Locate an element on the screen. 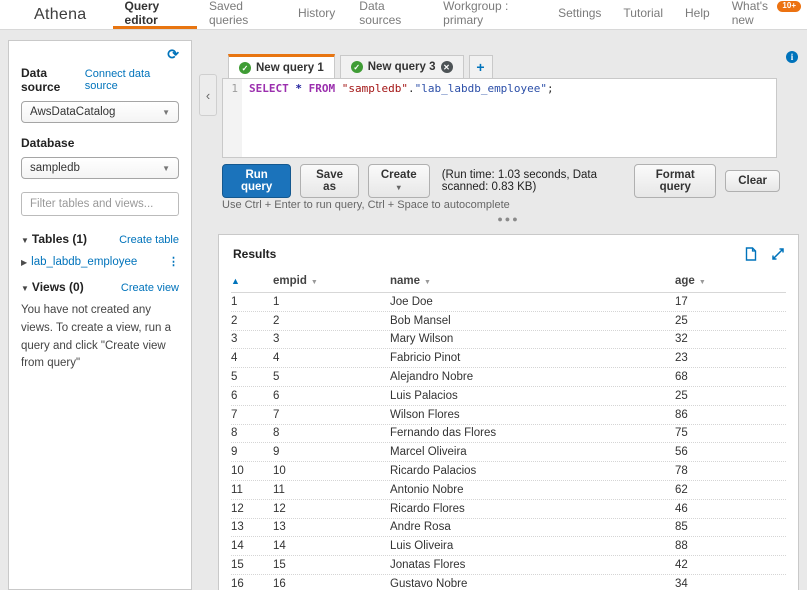  sql-star: * is located at coordinates (302, 88).